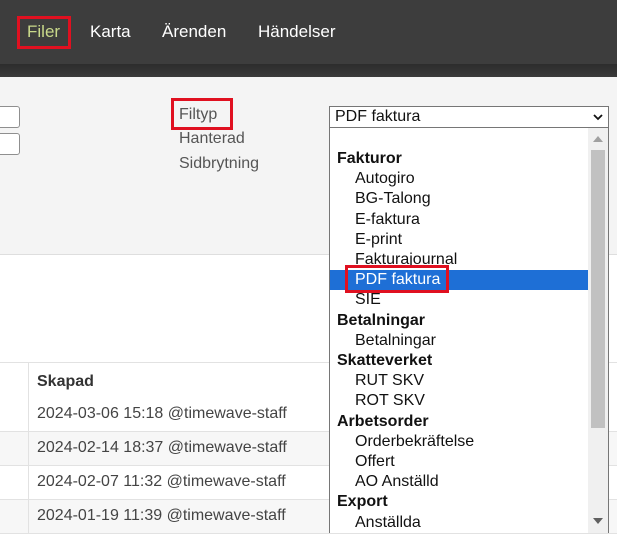  I want to click on handled-label: Hanterad, so click(212, 138).